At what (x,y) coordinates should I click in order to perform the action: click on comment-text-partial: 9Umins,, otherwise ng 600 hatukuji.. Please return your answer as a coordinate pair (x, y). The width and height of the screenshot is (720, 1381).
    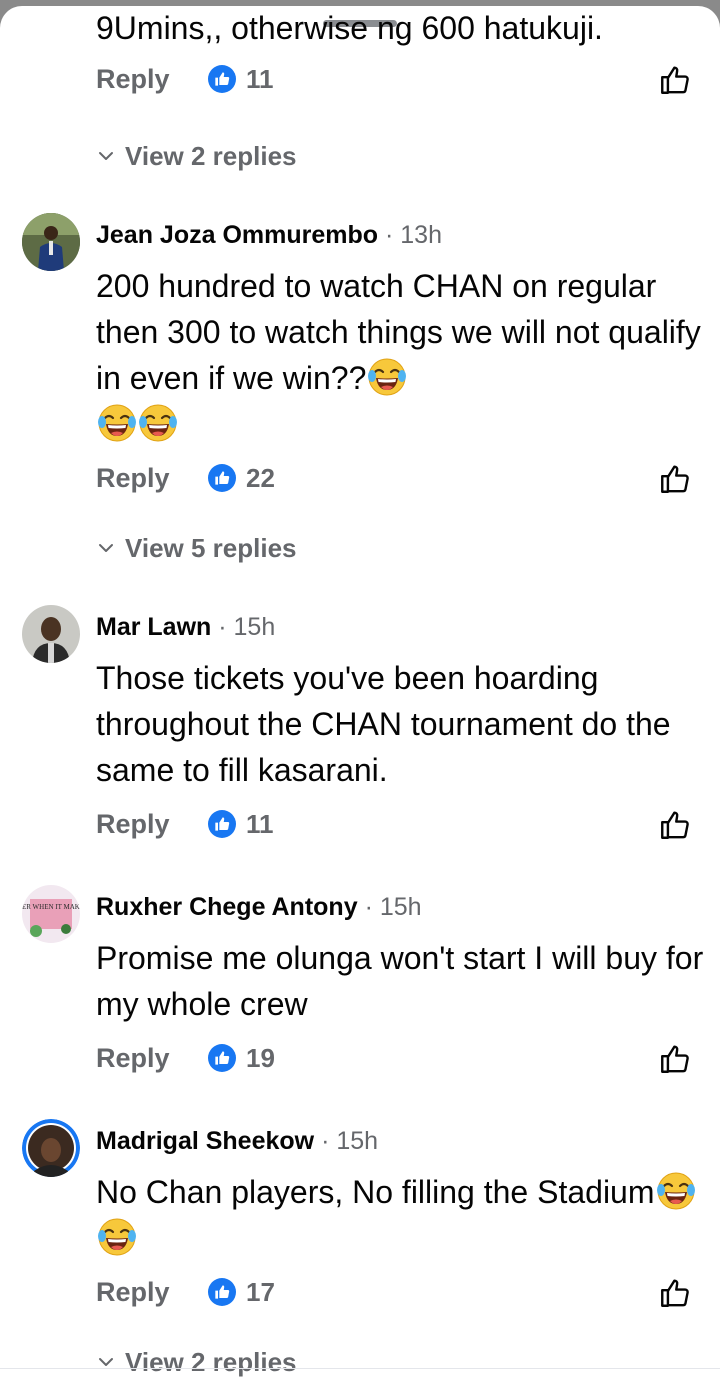
    Looking at the image, I should click on (349, 28).